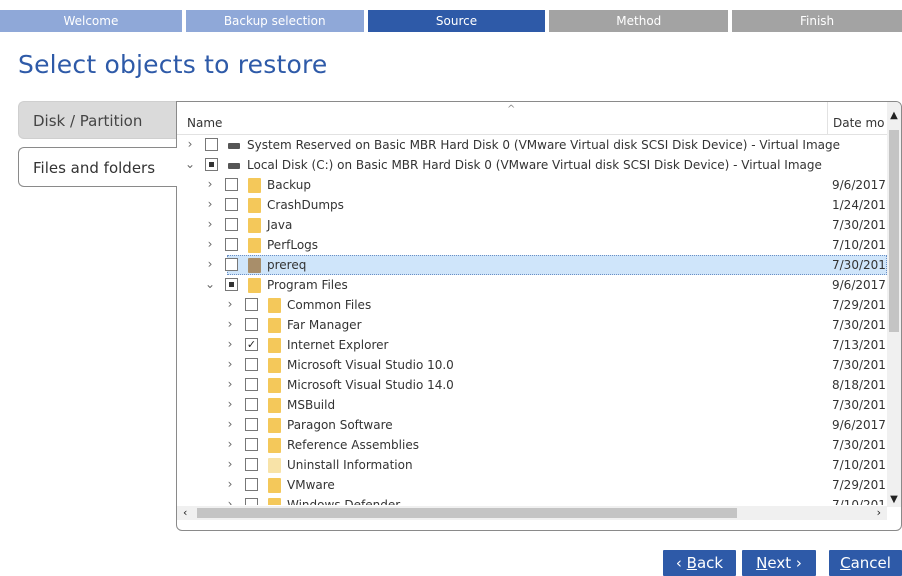 The height and width of the screenshot is (576, 902). I want to click on next-button: Next ›, so click(779, 563).